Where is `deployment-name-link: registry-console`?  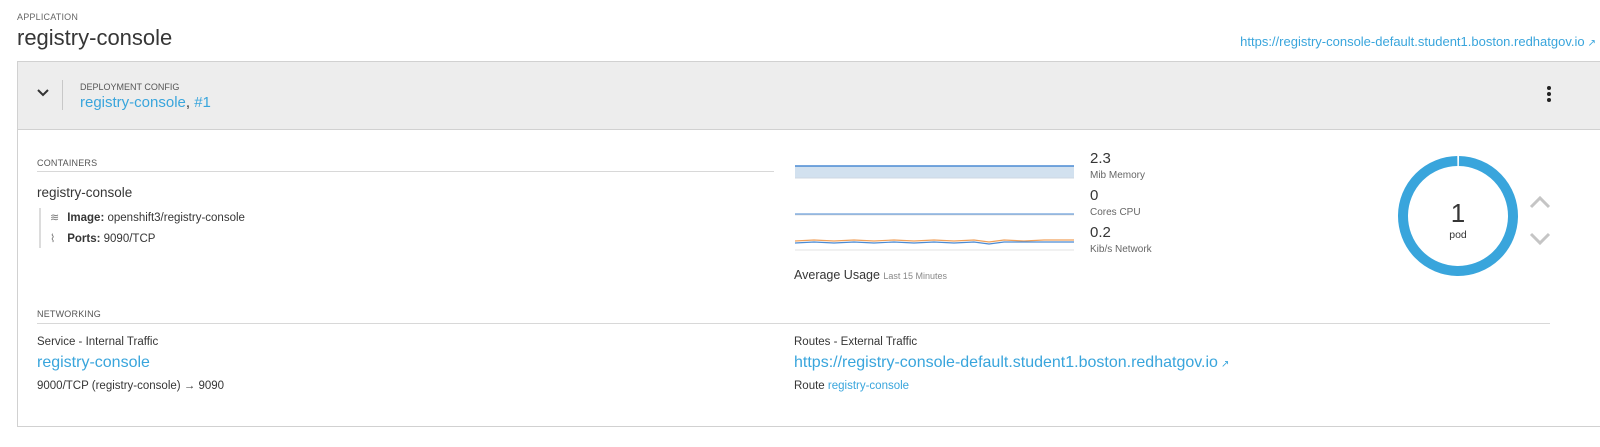 deployment-name-link: registry-console is located at coordinates (133, 102).